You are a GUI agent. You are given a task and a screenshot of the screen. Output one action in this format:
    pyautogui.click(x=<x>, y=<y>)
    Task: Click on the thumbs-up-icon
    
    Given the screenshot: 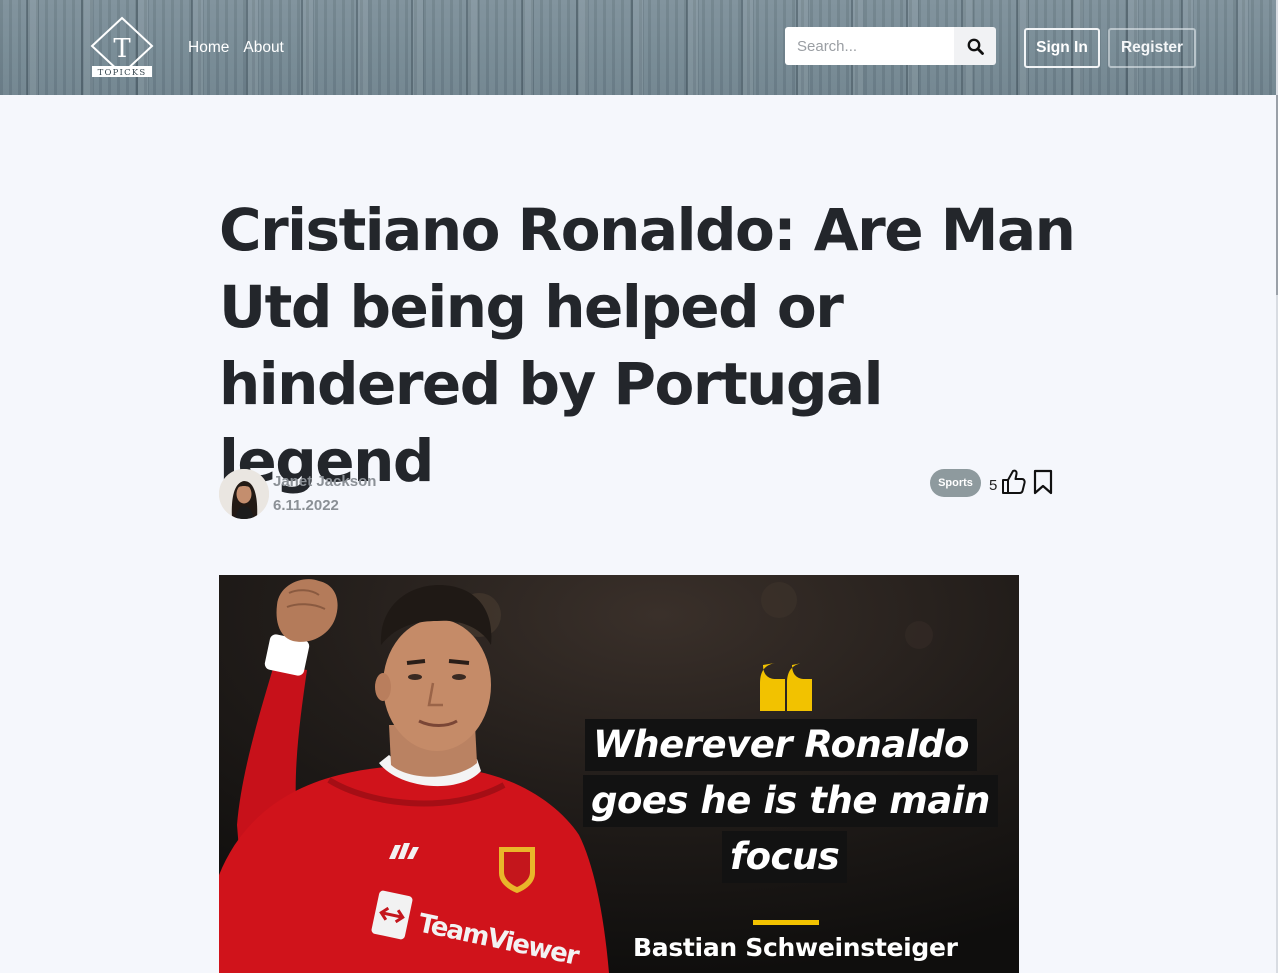 What is the action you would take?
    pyautogui.click(x=1013, y=484)
    